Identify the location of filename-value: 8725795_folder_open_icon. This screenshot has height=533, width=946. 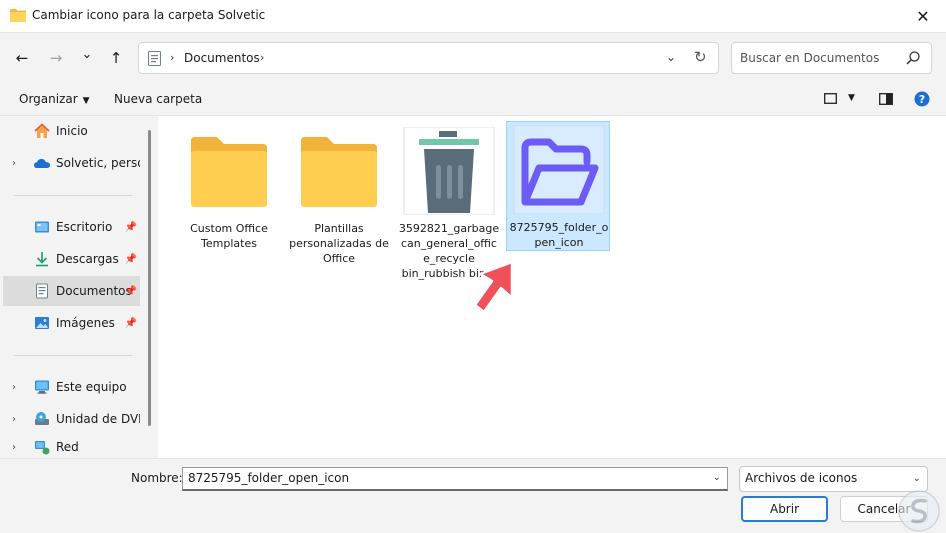
(269, 478).